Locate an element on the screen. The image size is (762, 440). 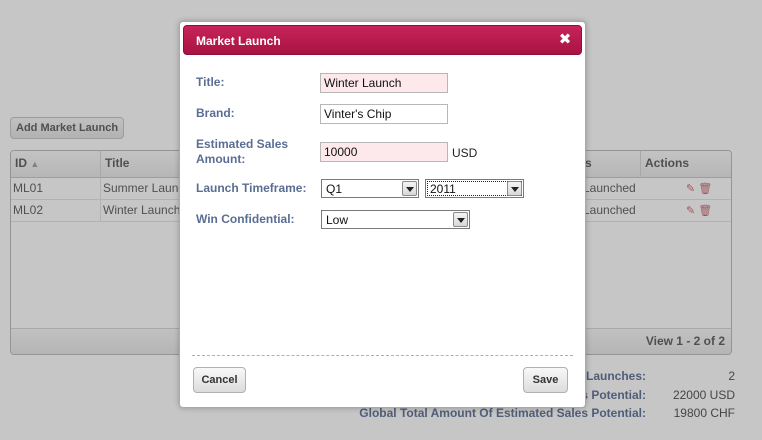
currency-unit: USD is located at coordinates (465, 153).